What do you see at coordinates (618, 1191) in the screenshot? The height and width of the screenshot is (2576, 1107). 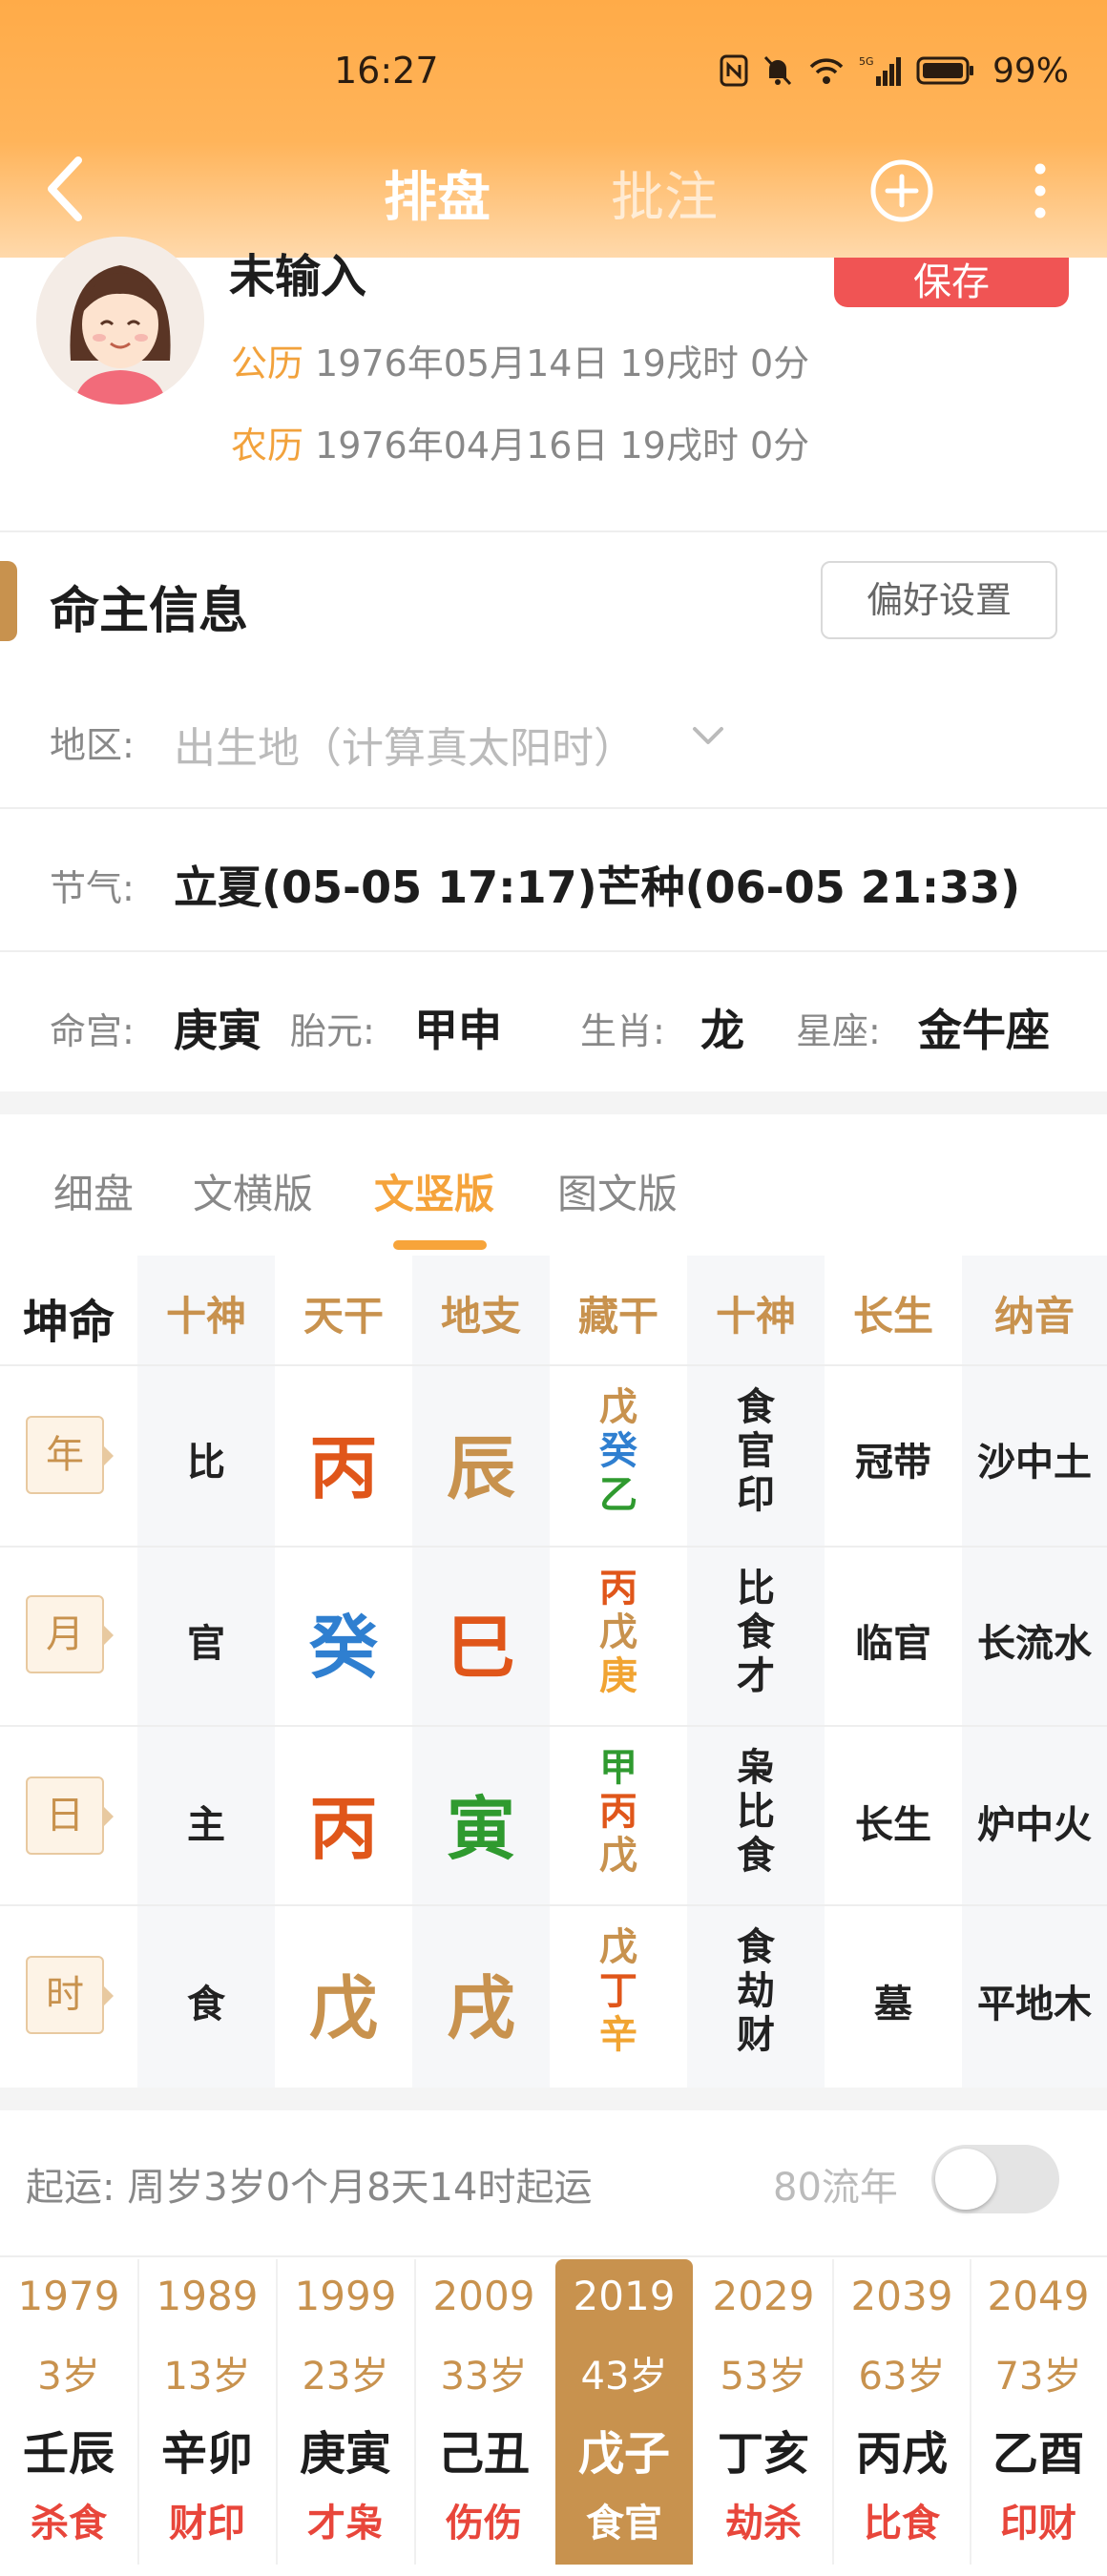 I see `tab-graphic: 图文版` at bounding box center [618, 1191].